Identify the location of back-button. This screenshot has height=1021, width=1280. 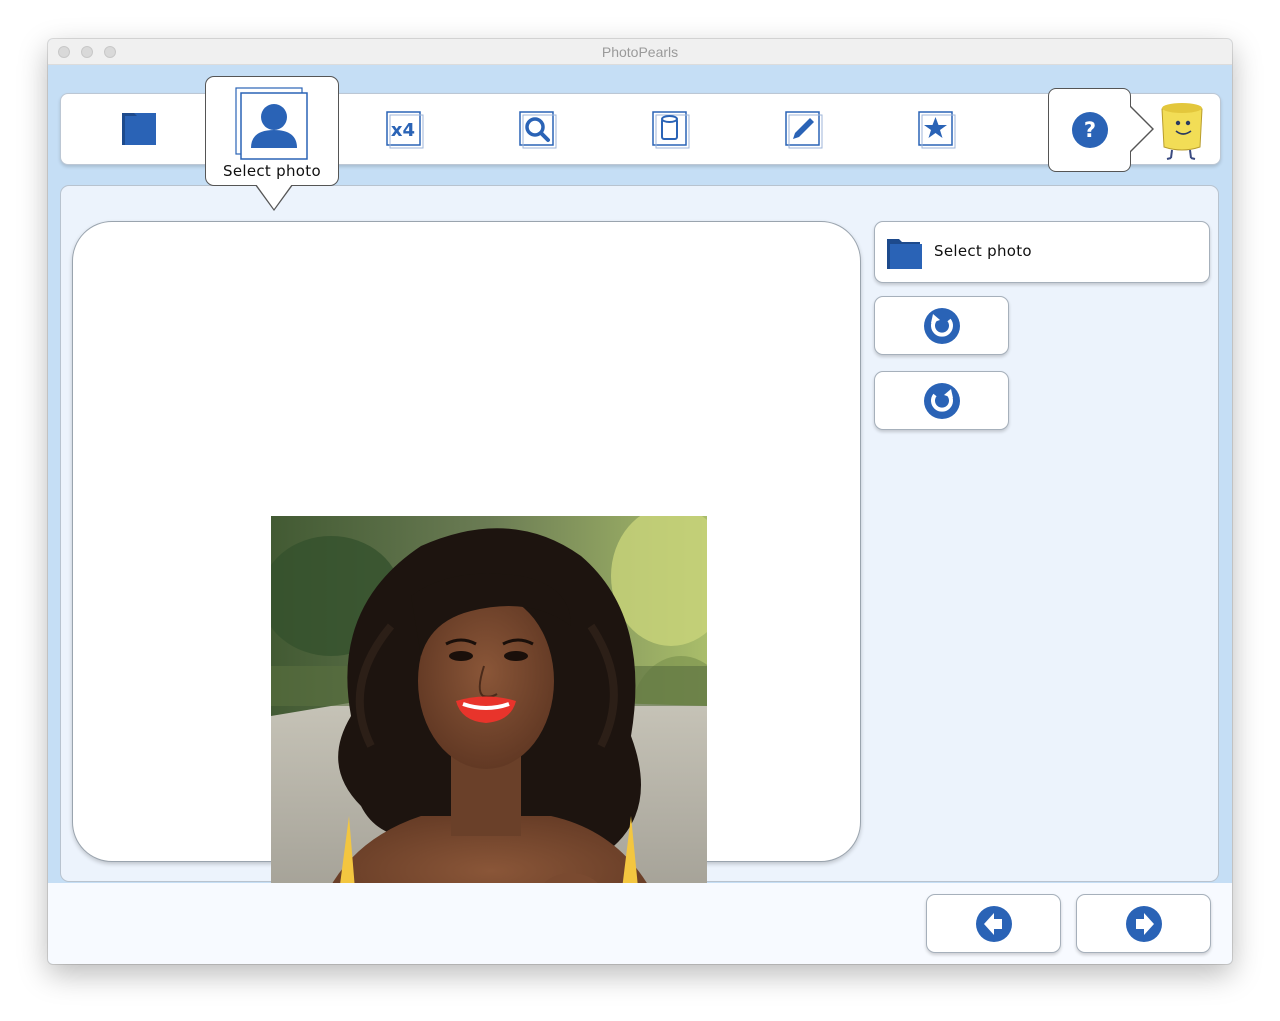
(993, 923).